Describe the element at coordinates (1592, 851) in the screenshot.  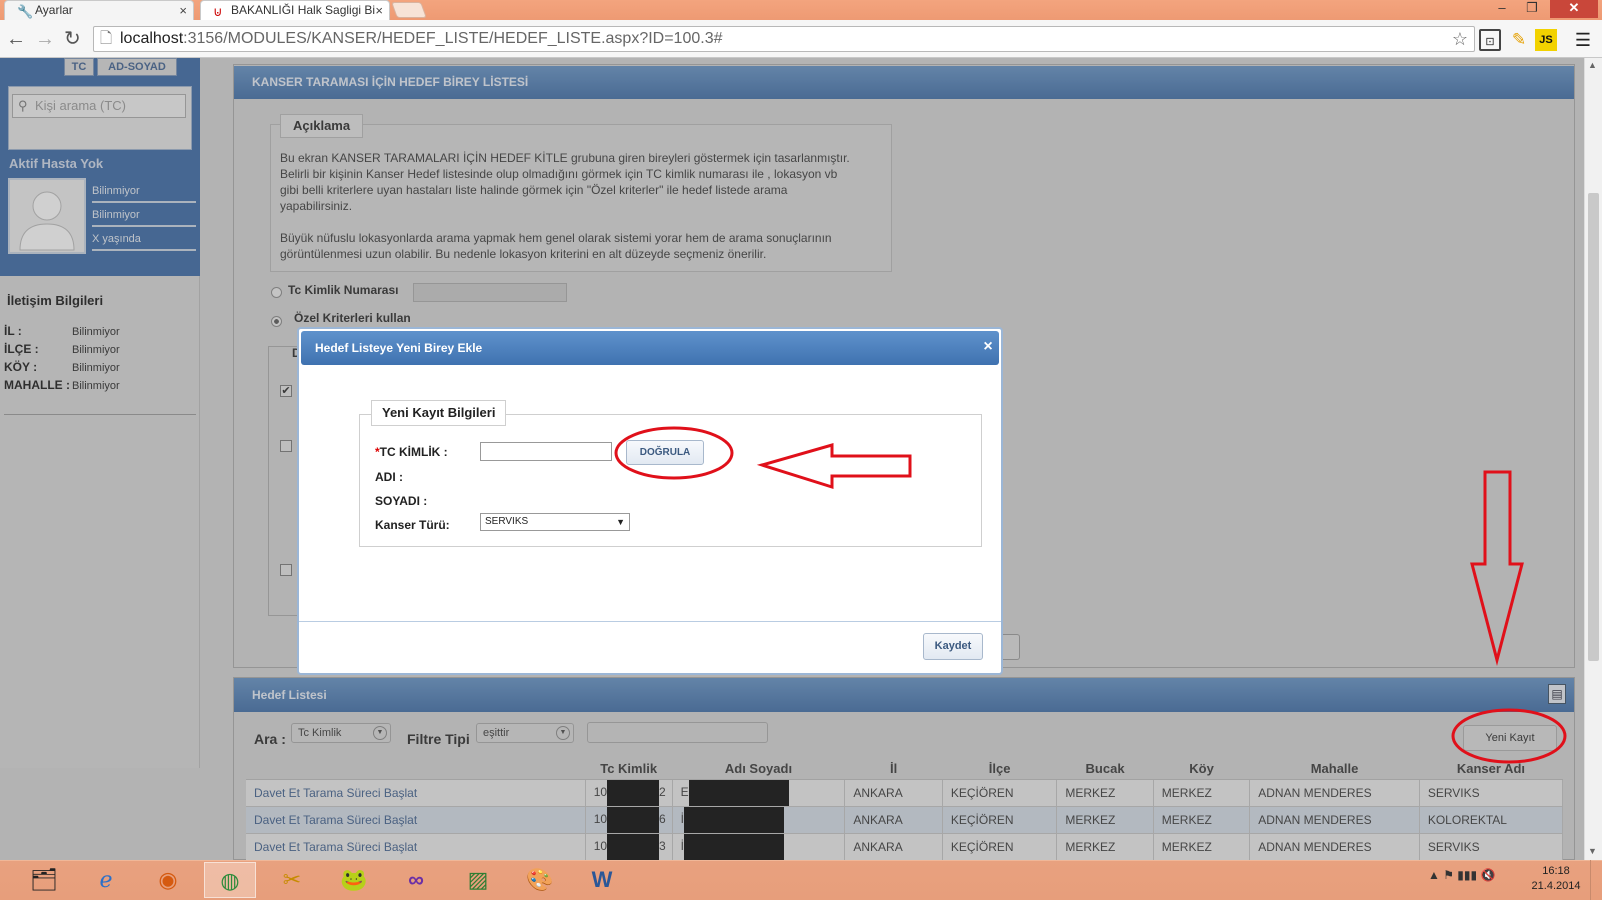
I see `scroll-down-icon: ▼` at that location.